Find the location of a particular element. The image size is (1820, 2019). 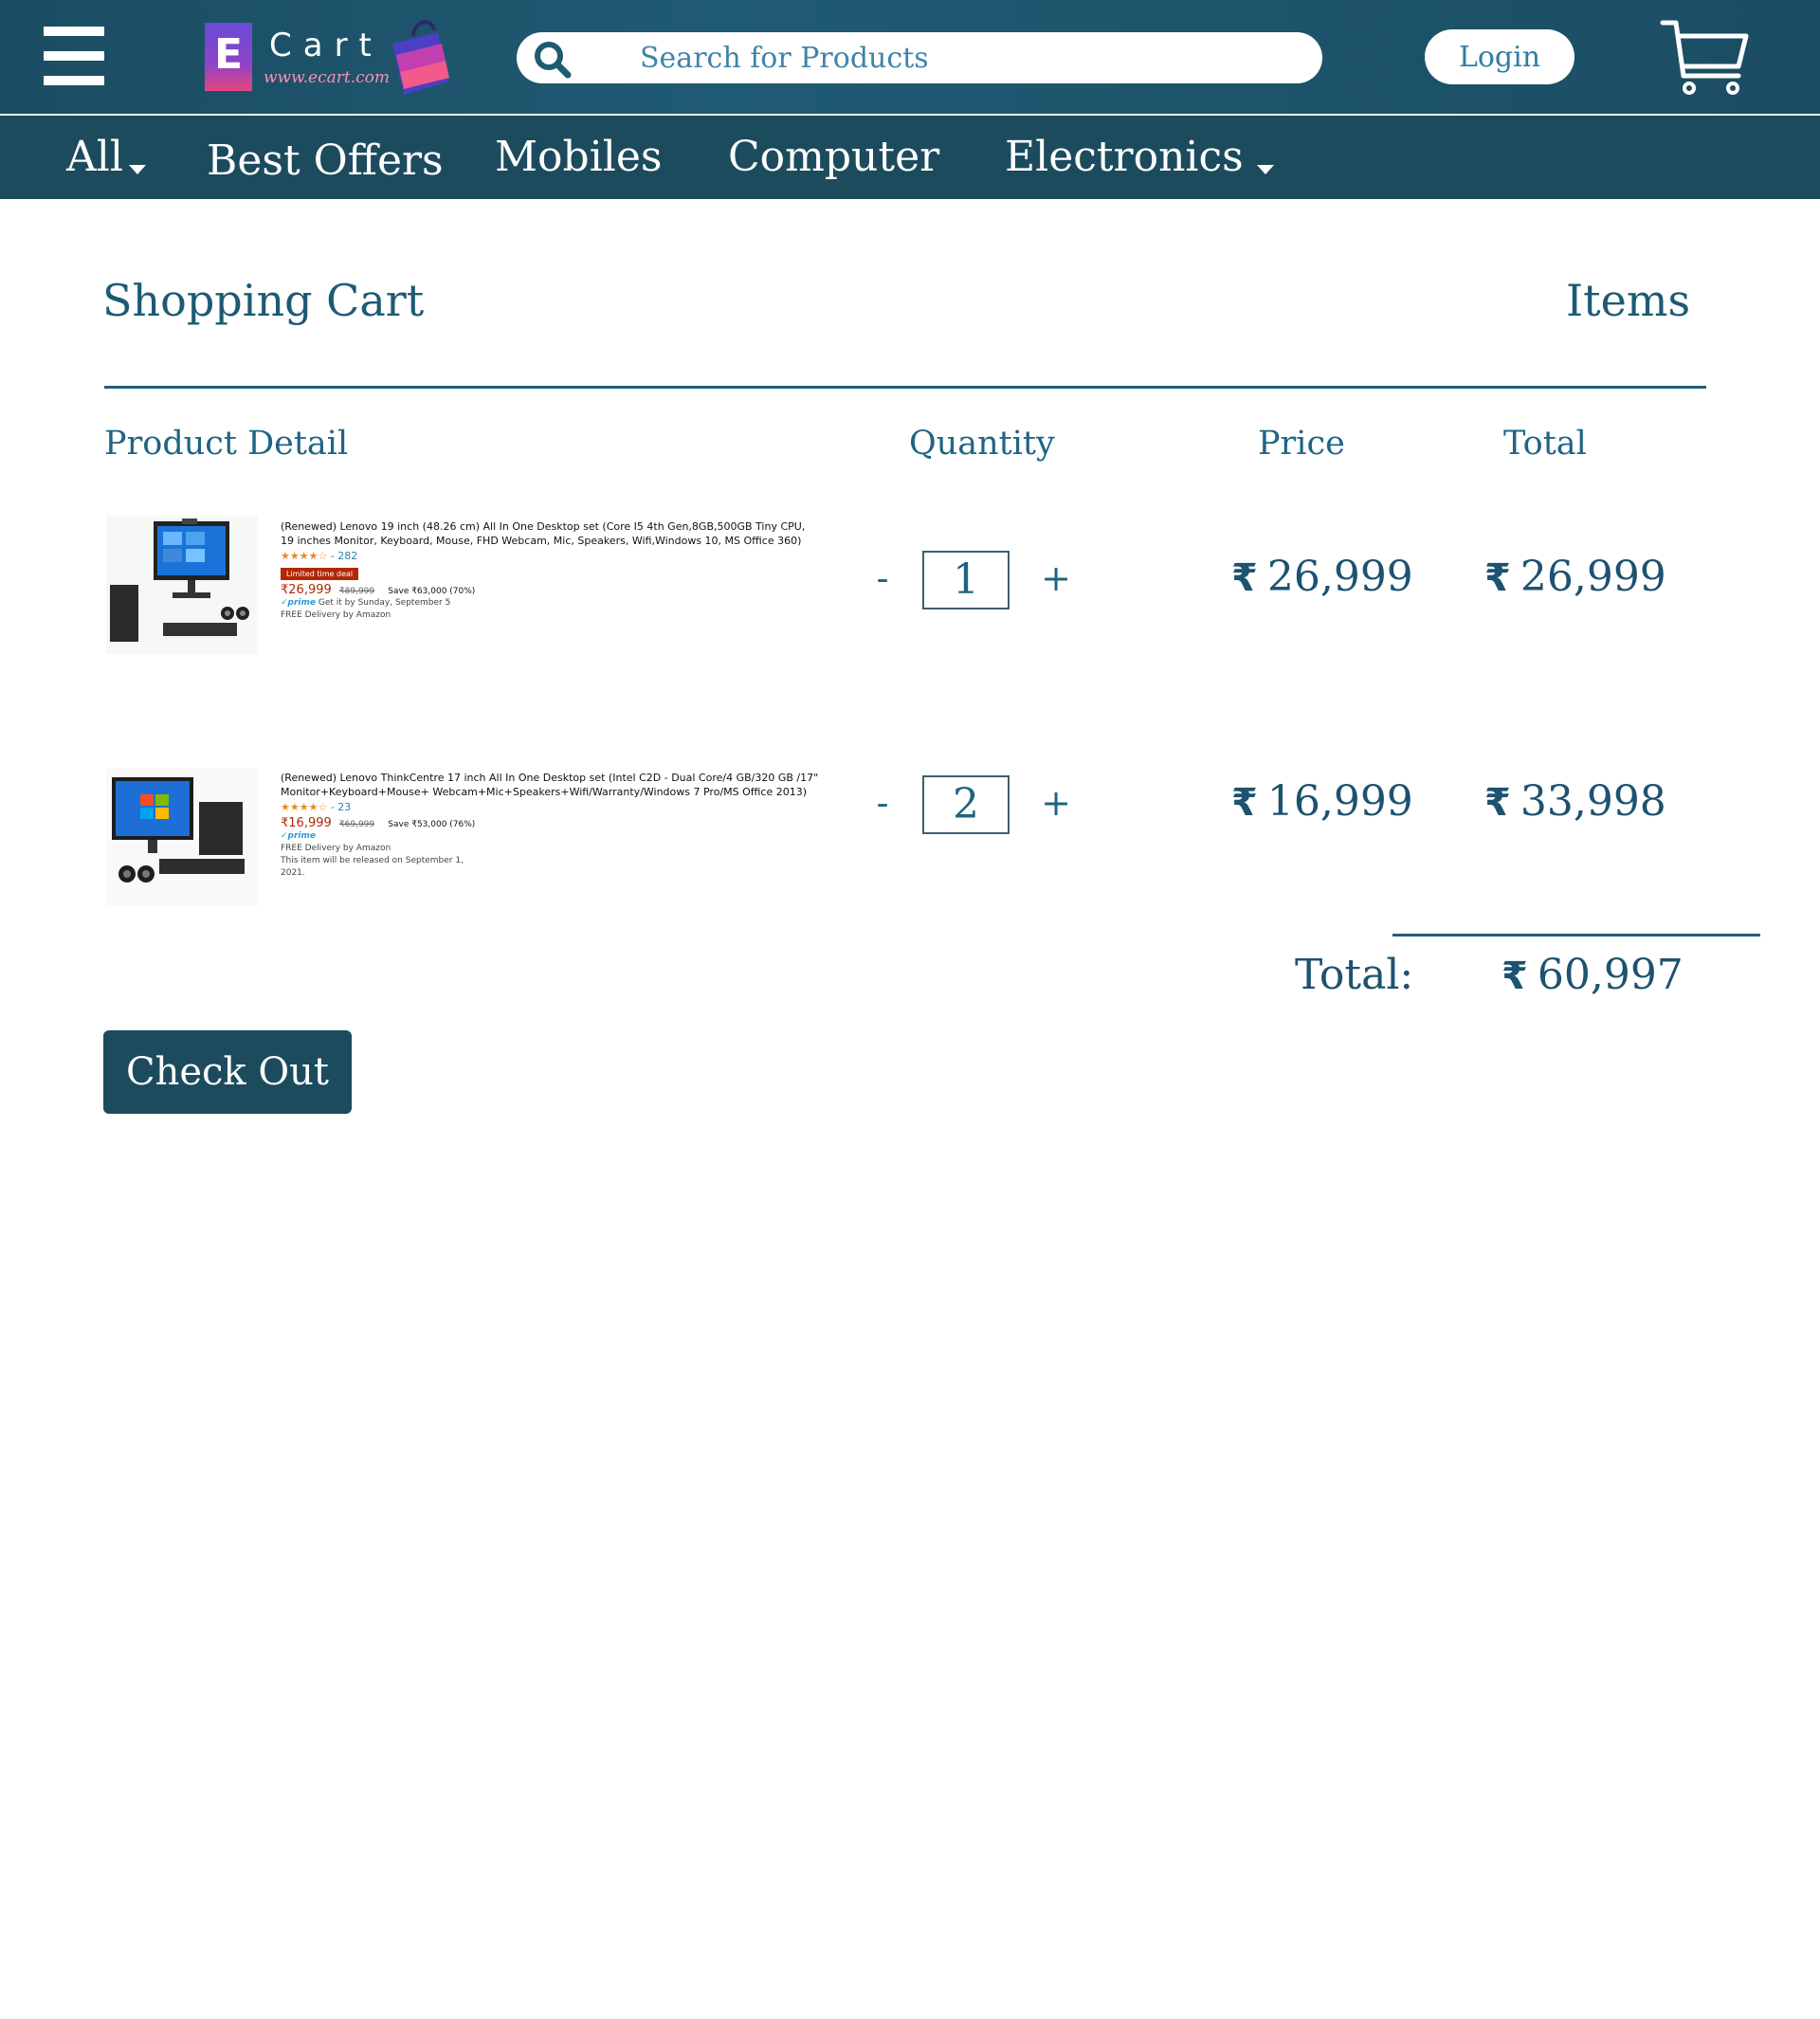

nav-computer: Computer is located at coordinates (833, 157).